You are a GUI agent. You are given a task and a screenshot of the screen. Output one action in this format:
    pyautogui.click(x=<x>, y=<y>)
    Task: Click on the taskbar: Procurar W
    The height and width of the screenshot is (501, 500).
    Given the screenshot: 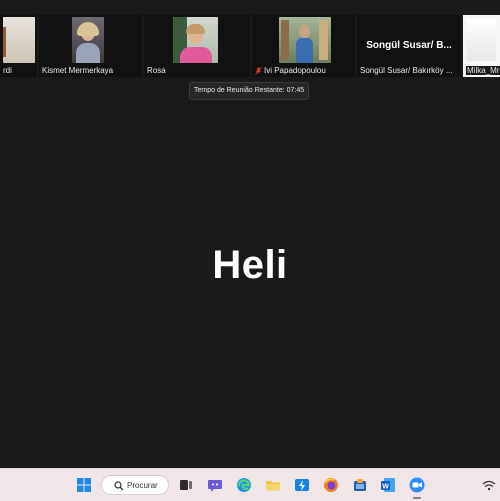 What is the action you would take?
    pyautogui.click(x=250, y=484)
    